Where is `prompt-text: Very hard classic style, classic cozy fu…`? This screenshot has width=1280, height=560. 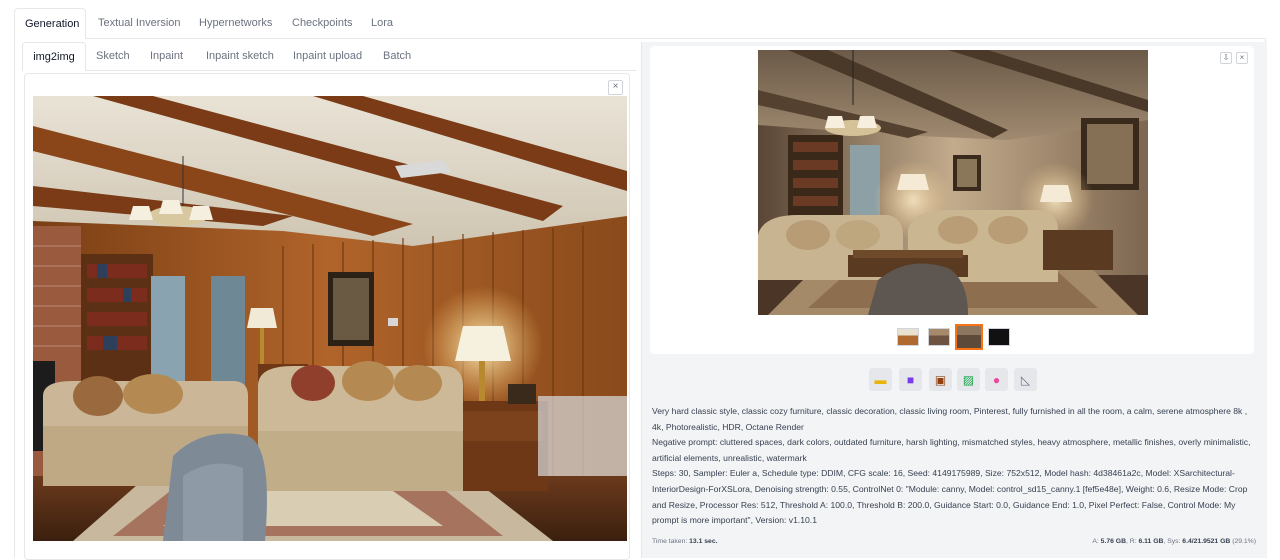
prompt-text: Very hard classic style, classic cozy fu… is located at coordinates (950, 419).